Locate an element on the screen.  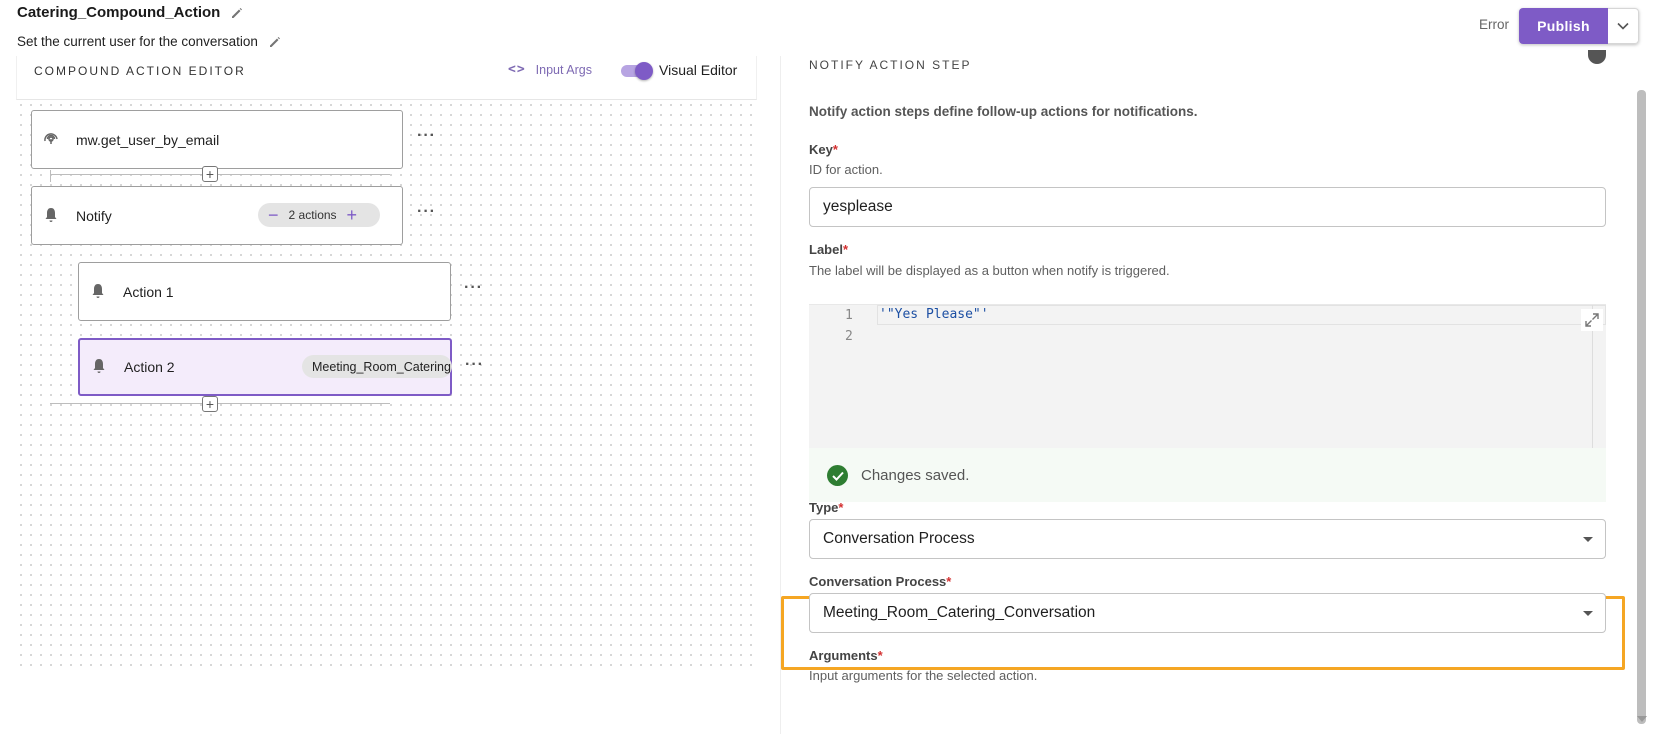
conversation-process-select: Meeting_Room_Catering_Conversation is located at coordinates (1207, 613).